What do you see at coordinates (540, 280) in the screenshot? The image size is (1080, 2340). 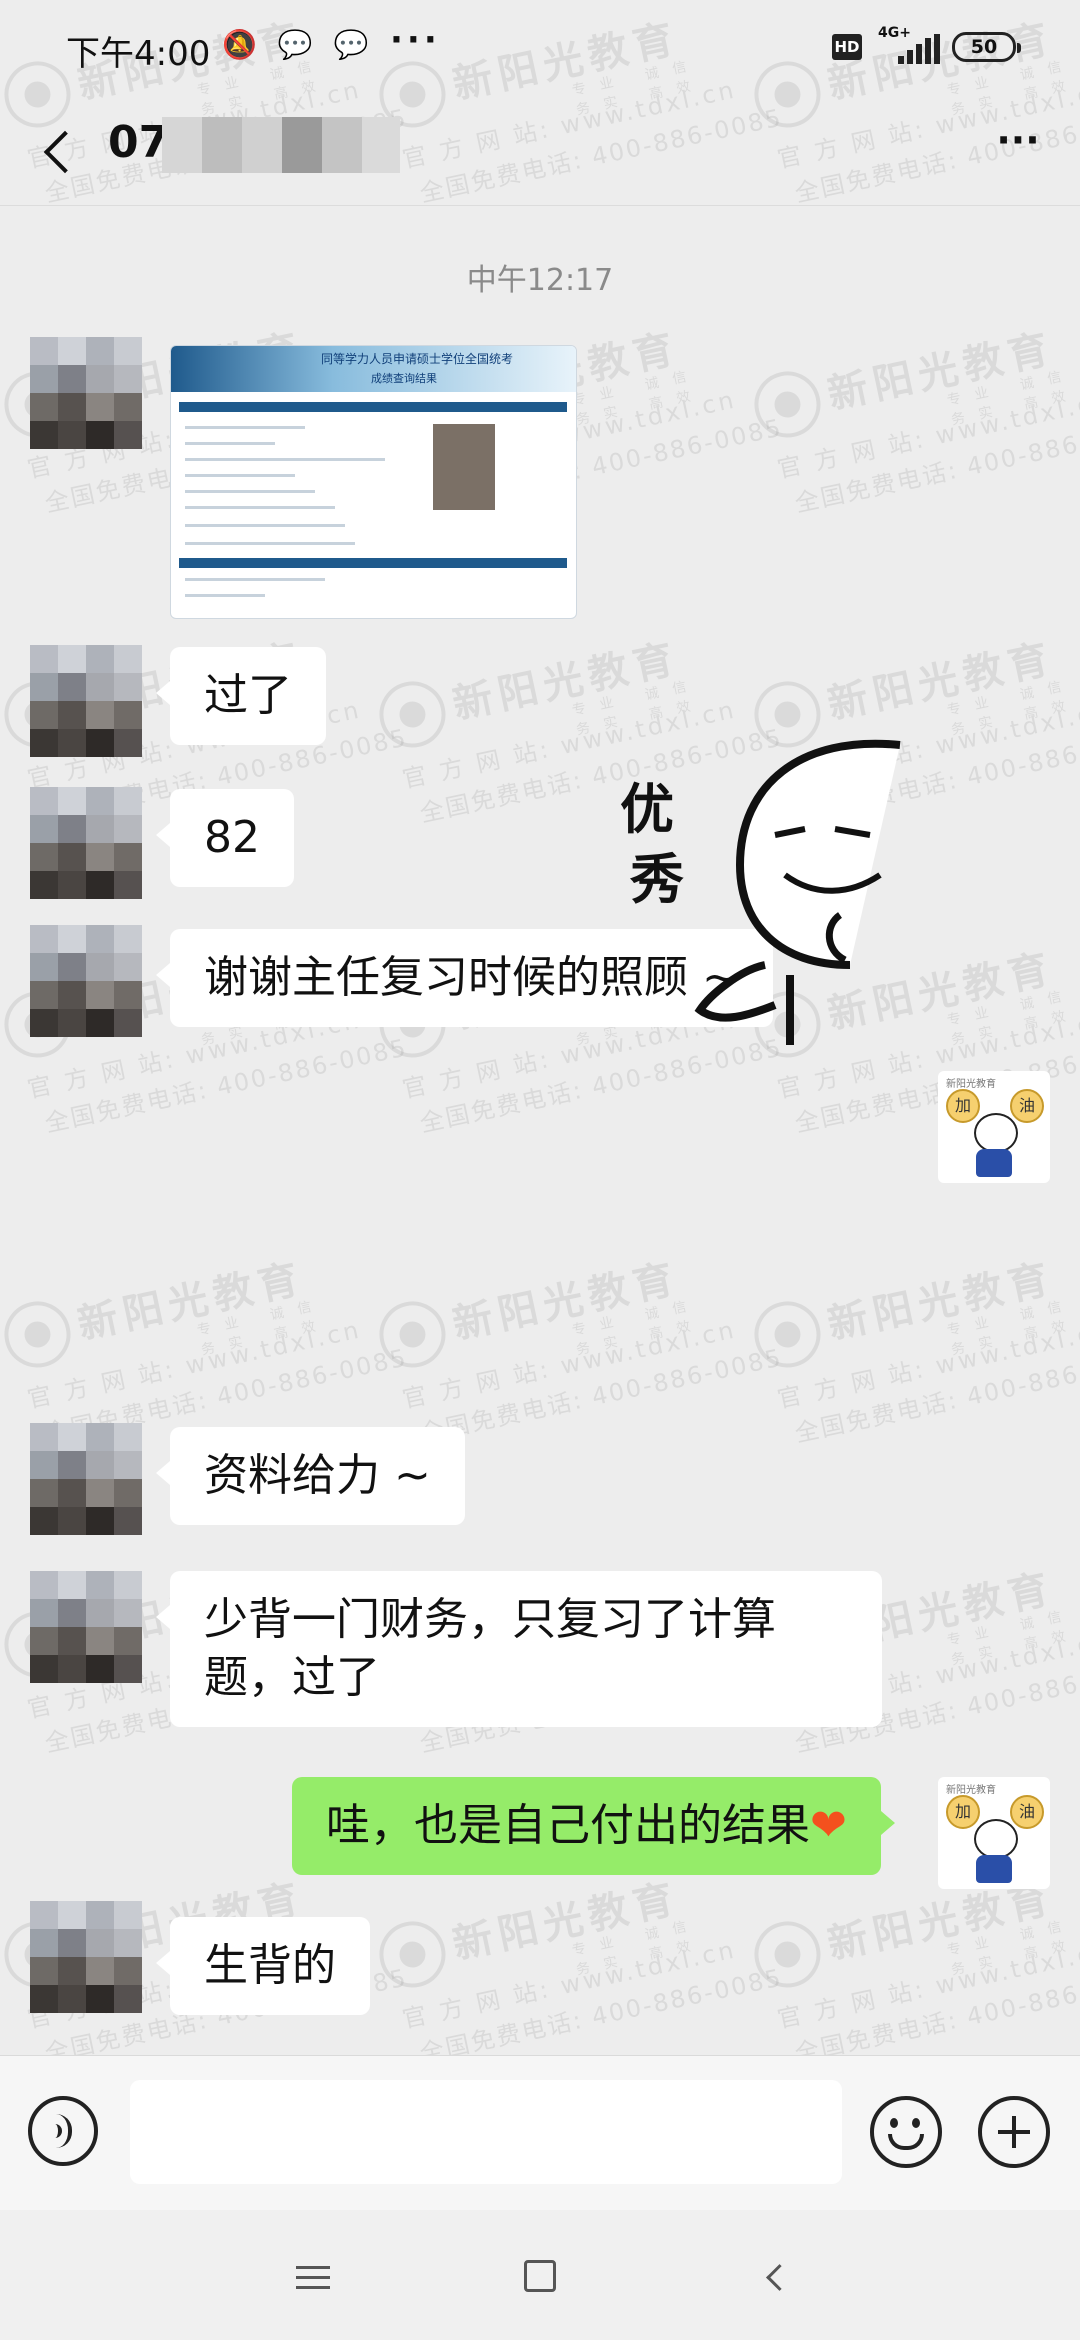 I see `message-timestamp: 中午12:17` at bounding box center [540, 280].